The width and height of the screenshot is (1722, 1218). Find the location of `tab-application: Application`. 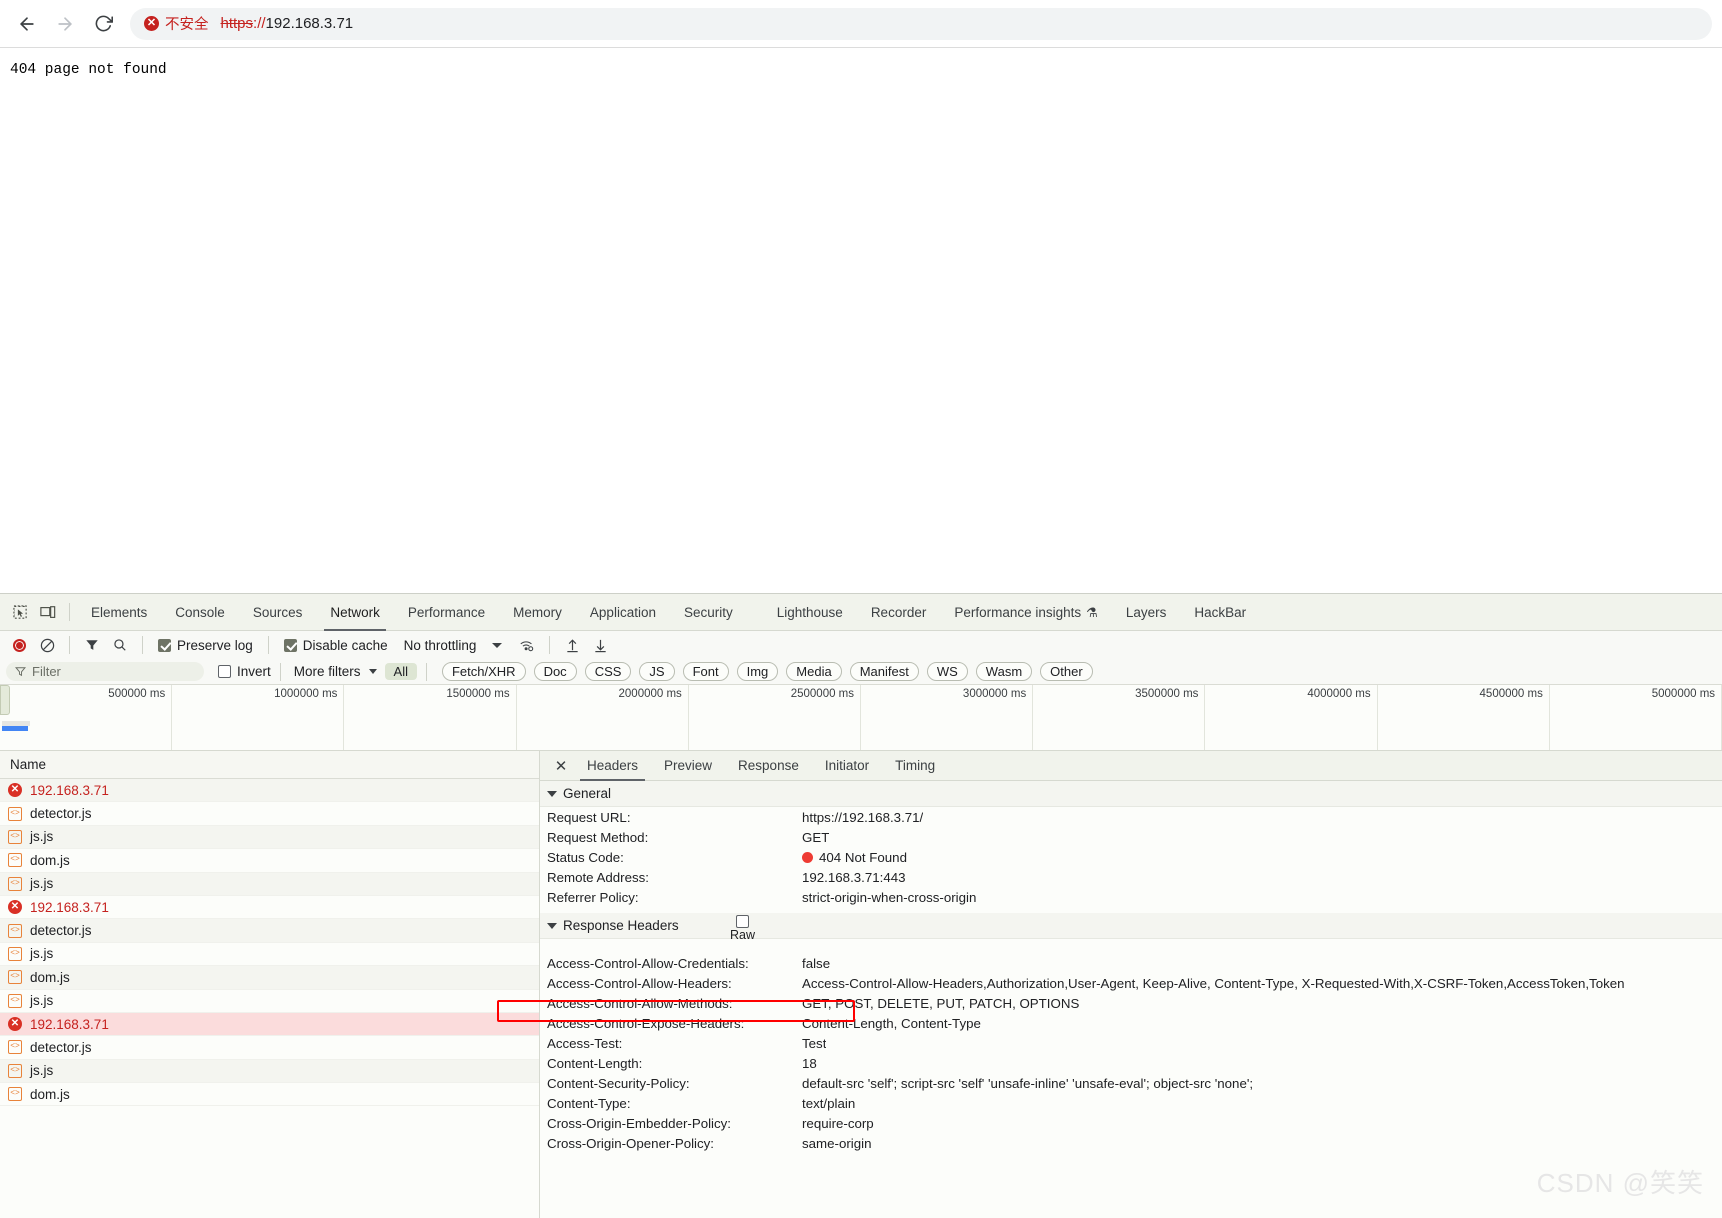

tab-application: Application is located at coordinates (623, 612).